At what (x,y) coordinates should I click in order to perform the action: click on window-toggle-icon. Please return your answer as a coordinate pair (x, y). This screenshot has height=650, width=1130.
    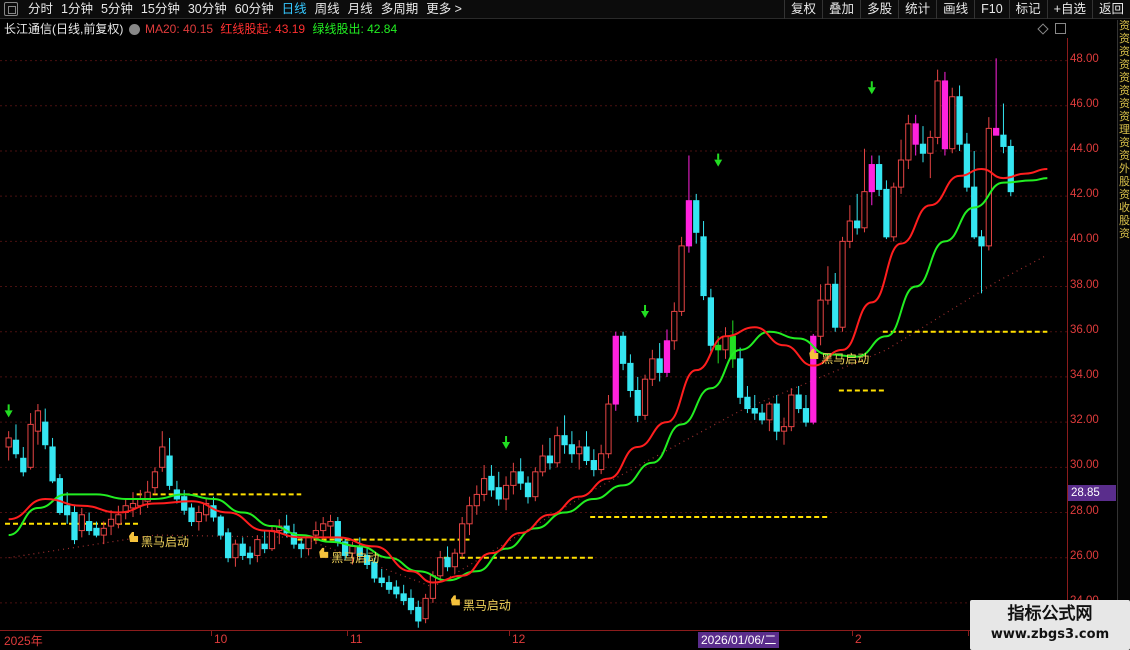
    Looking at the image, I should click on (1060, 28).